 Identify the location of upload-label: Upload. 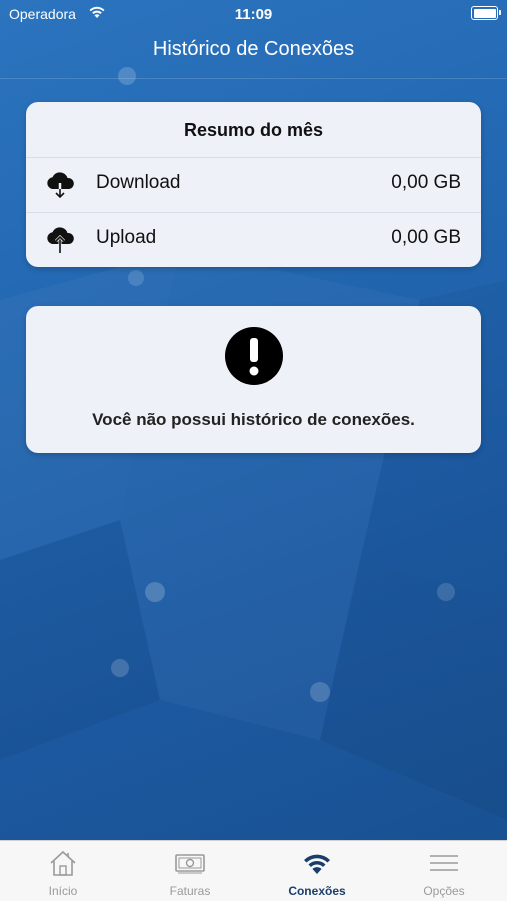
(126, 237).